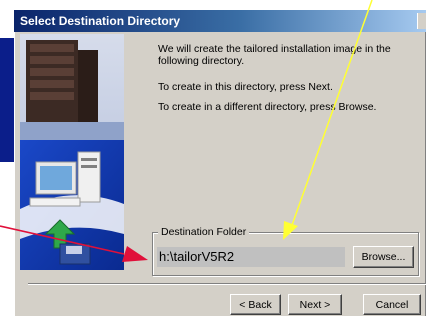 The image size is (426, 316). Describe the element at coordinates (255, 304) in the screenshot. I see `back-button: < Back` at that location.